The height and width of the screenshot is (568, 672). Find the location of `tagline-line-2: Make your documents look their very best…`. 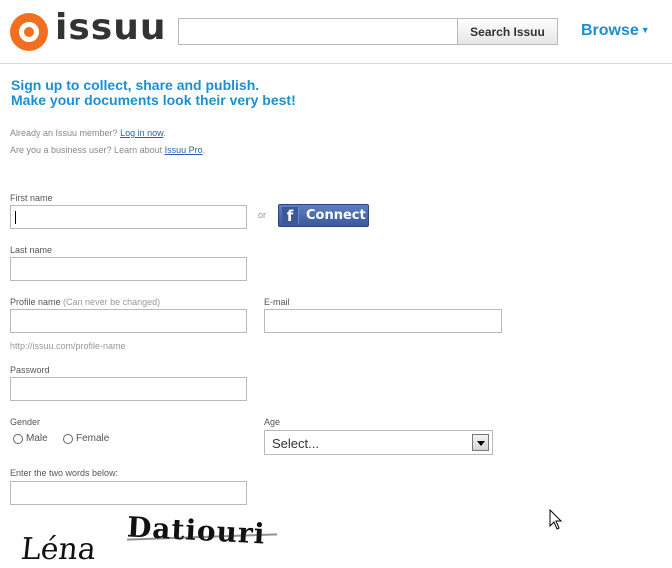

tagline-line-2: Make your documents look their very best… is located at coordinates (153, 100).